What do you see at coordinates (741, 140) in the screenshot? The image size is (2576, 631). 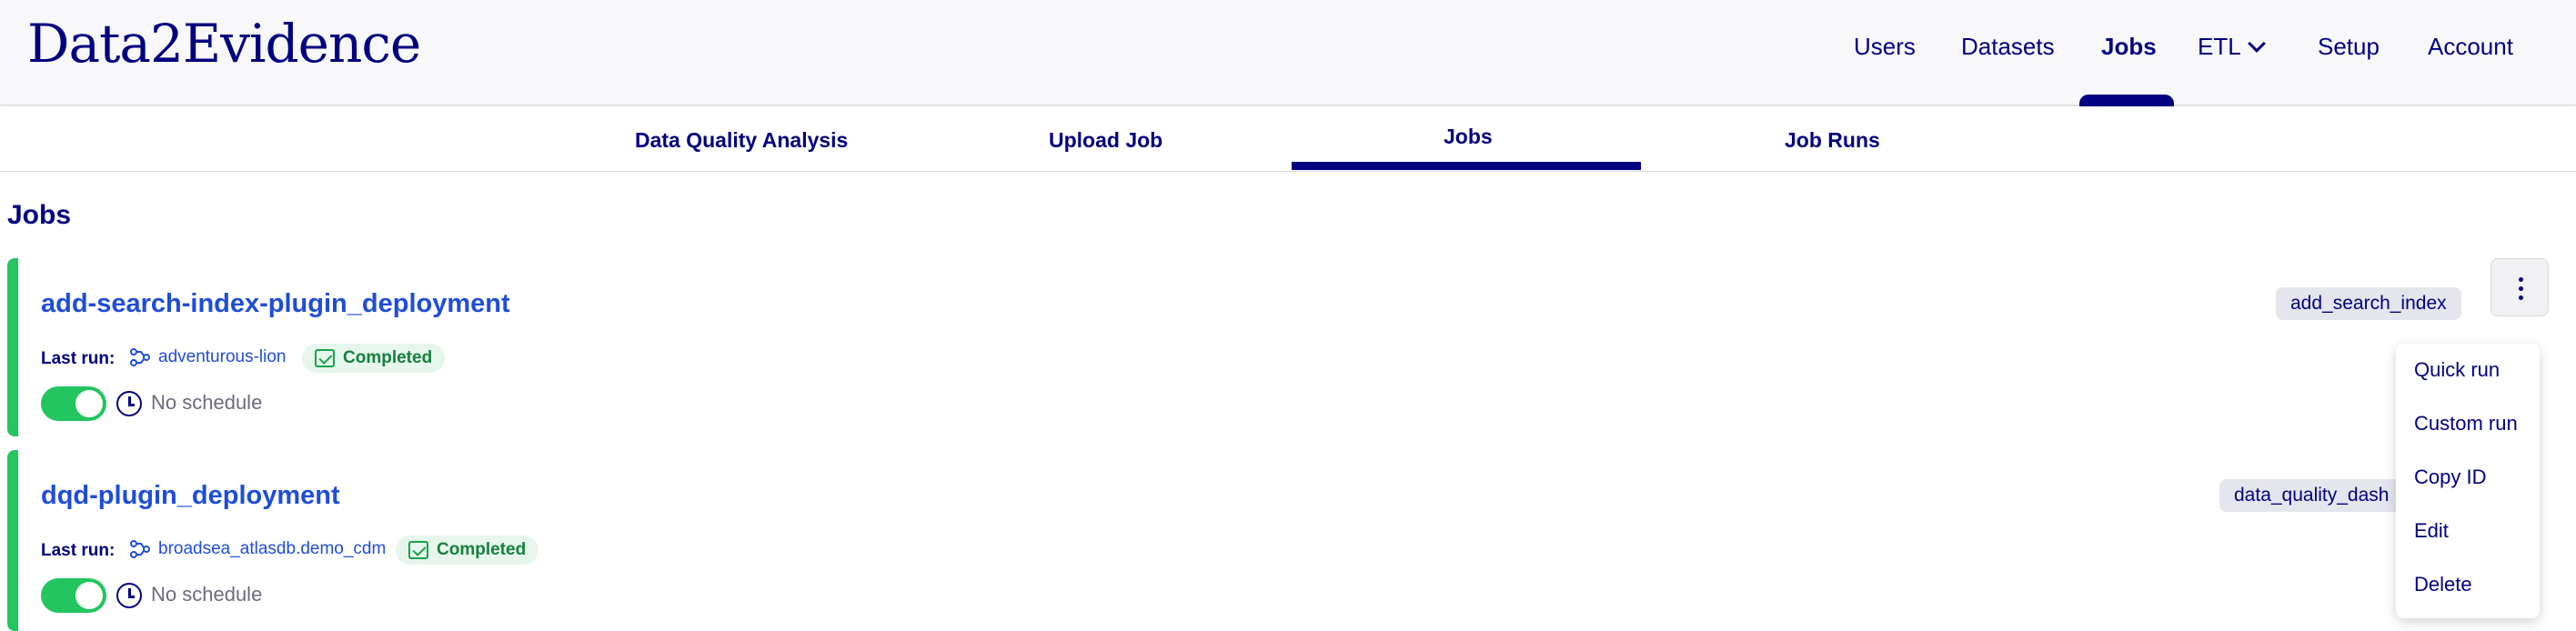 I see `tab-data-quality-analysis: Data Quality Analysis` at bounding box center [741, 140].